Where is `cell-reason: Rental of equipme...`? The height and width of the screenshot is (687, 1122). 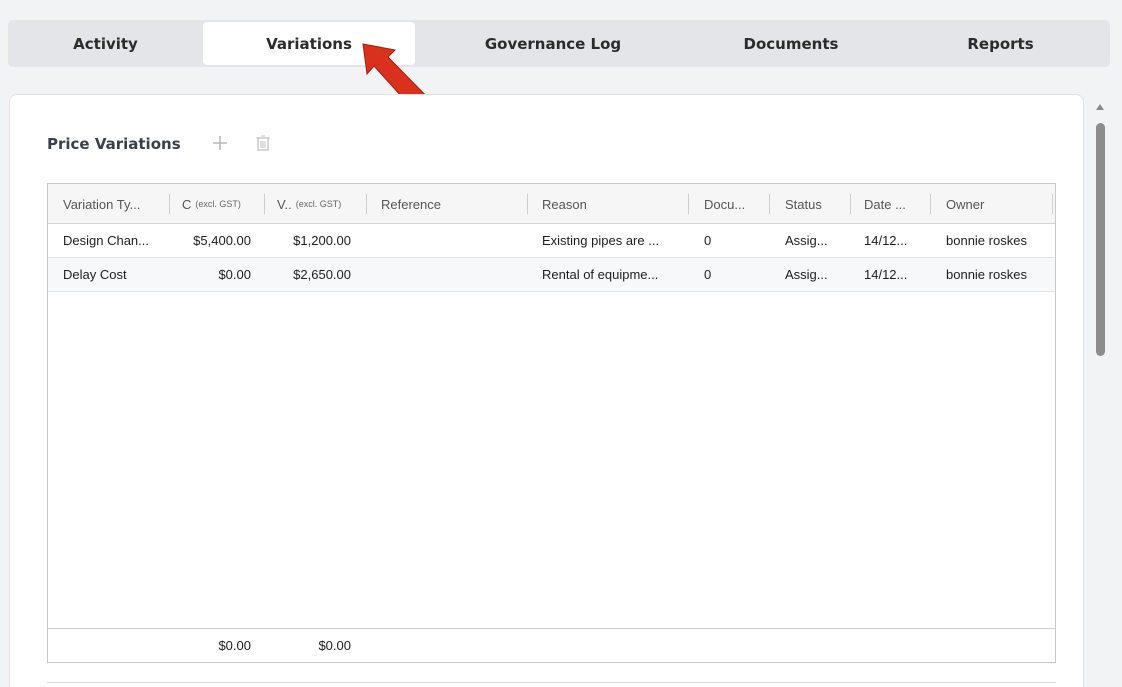
cell-reason: Rental of equipme... is located at coordinates (600, 274).